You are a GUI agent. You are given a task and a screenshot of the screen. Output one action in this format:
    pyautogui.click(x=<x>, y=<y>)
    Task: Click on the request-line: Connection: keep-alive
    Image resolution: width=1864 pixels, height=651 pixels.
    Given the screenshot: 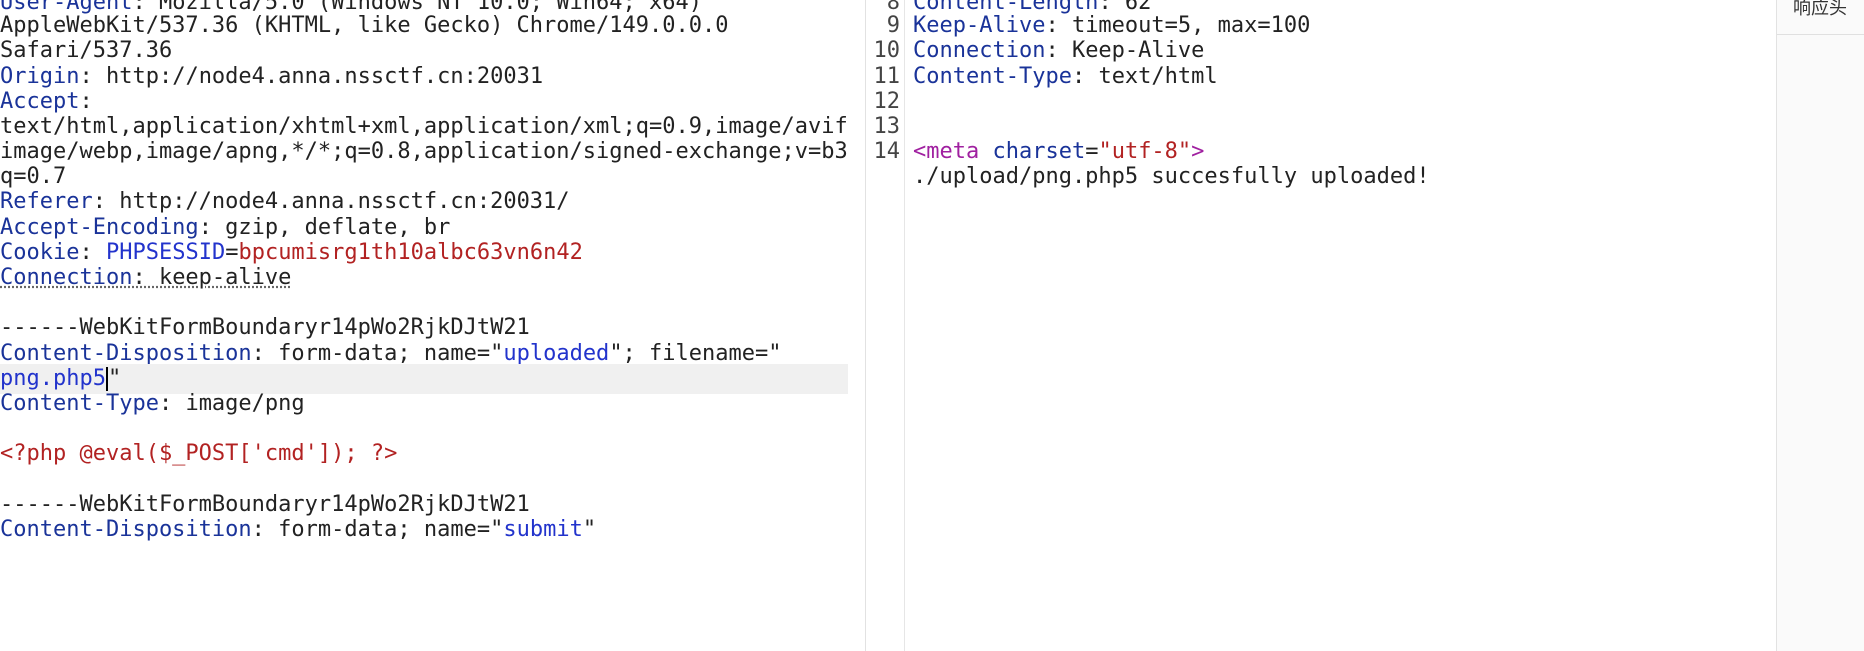 What is the action you would take?
    pyautogui.click(x=145, y=278)
    